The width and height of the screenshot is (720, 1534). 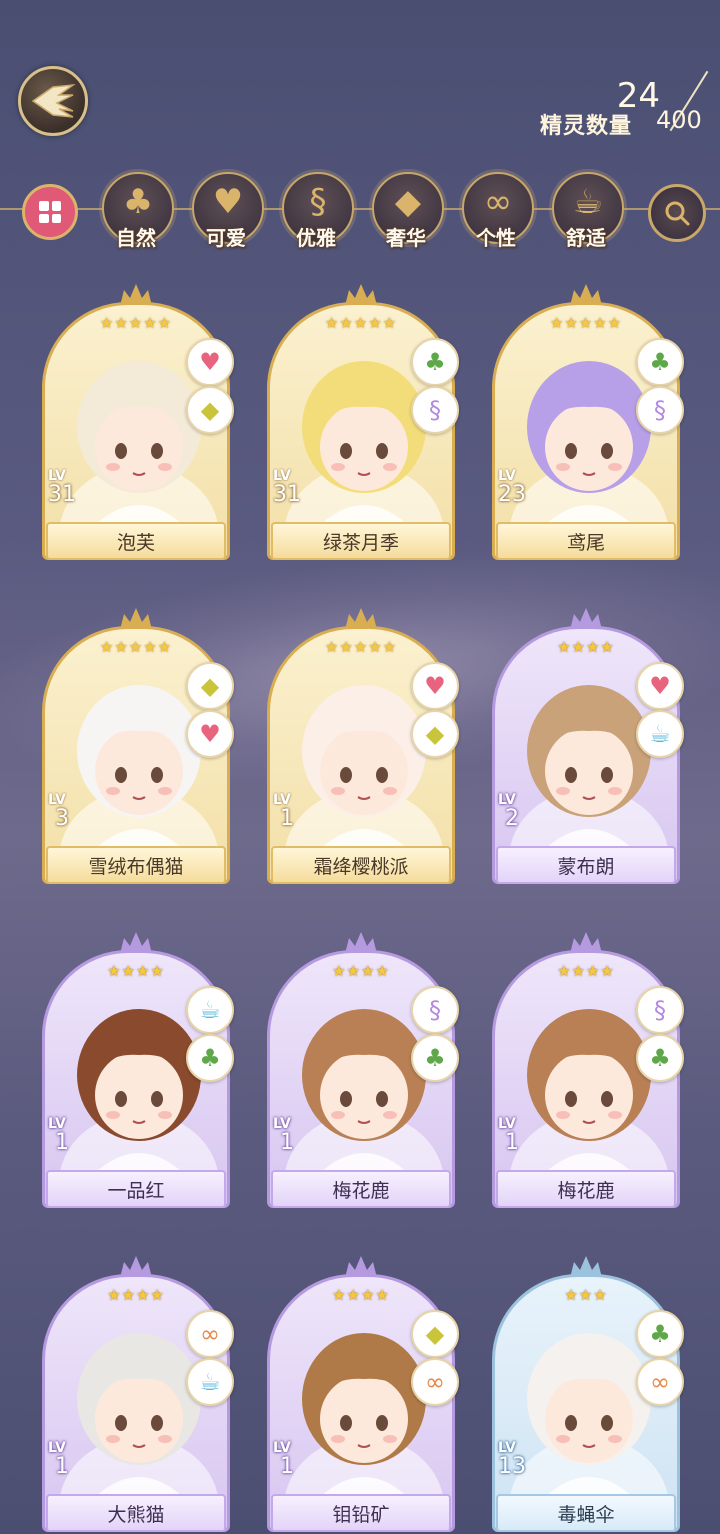 What do you see at coordinates (406, 238) in the screenshot?
I see `filter-luxury-label: 奢华` at bounding box center [406, 238].